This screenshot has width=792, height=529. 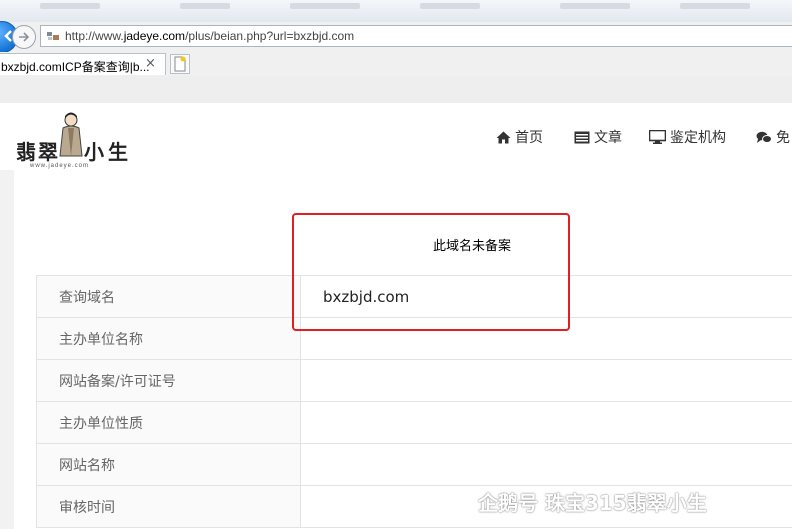 What do you see at coordinates (53, 36) in the screenshot?
I see `site-favicon-icon` at bounding box center [53, 36].